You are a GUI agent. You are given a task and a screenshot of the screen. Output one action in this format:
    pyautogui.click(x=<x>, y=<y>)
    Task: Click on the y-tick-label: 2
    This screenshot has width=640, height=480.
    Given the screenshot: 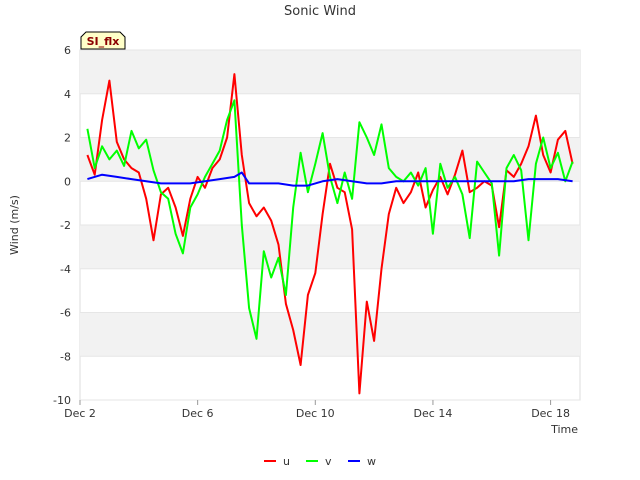 What is the action you would take?
    pyautogui.click(x=67, y=138)
    